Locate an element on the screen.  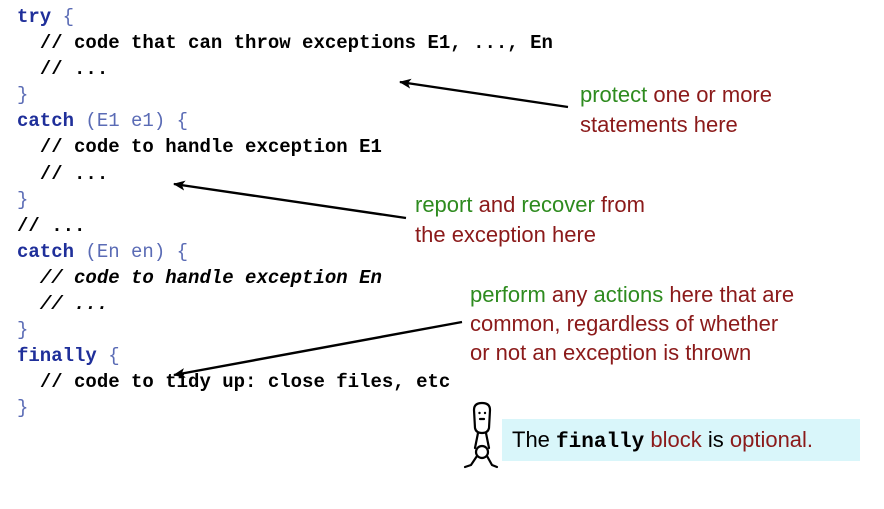
arrow-perform is located at coordinates (318, 349).